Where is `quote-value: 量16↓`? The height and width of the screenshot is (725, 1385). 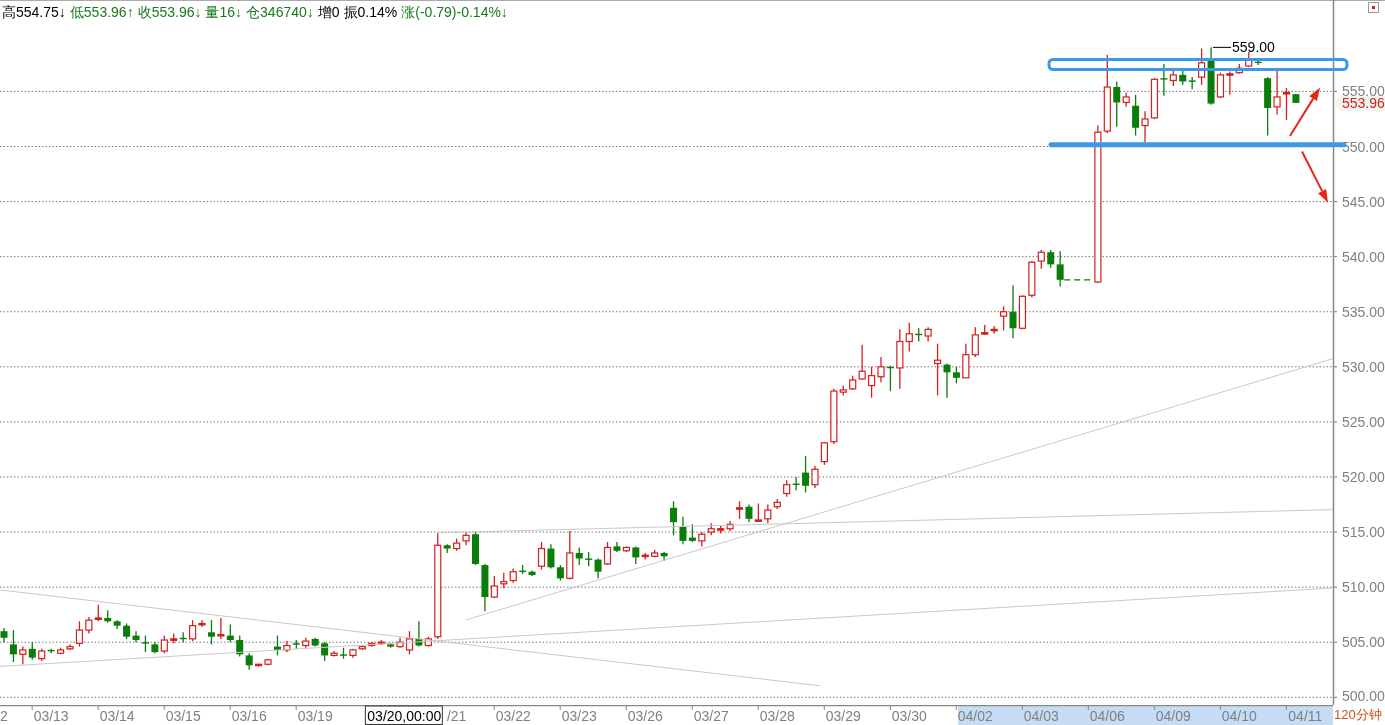 quote-value: 量16↓ is located at coordinates (224, 12).